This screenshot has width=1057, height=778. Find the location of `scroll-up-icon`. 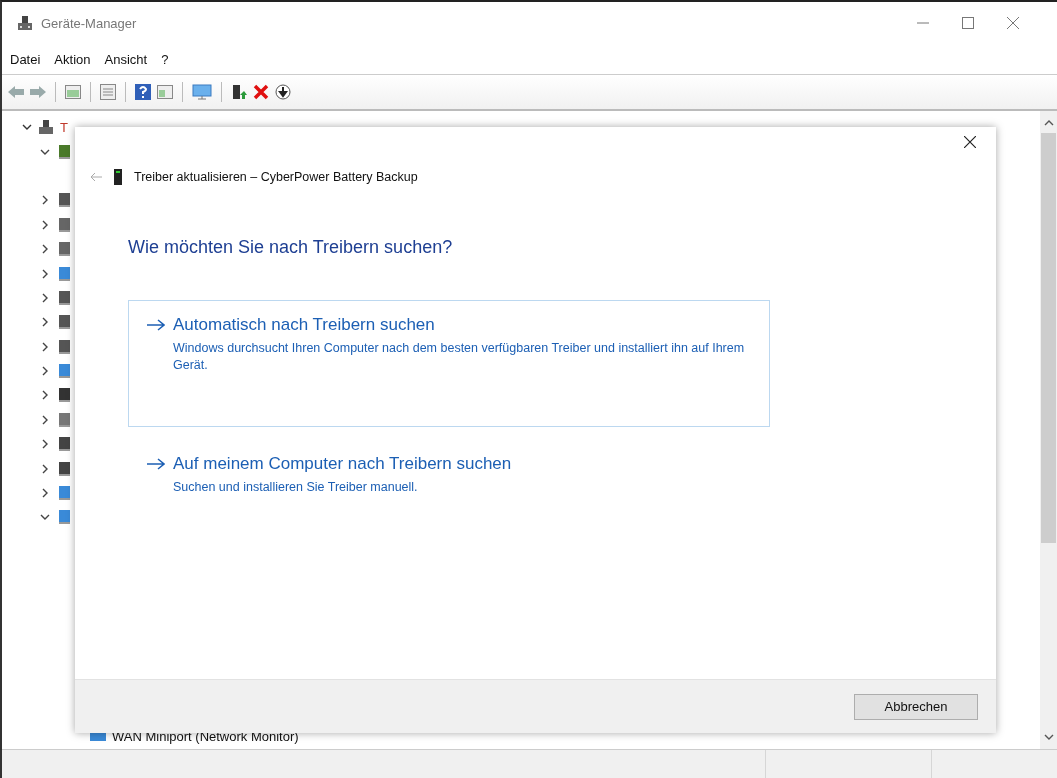

scroll-up-icon is located at coordinates (1048, 123).